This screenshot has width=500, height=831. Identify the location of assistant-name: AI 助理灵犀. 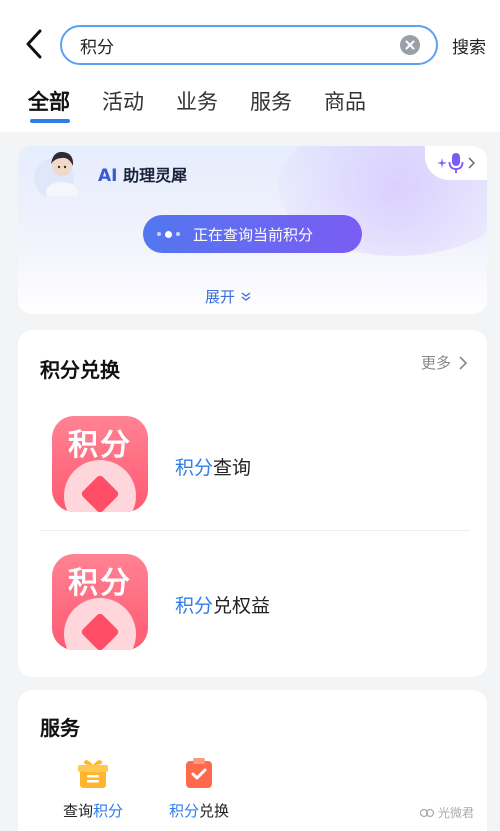
(142, 174).